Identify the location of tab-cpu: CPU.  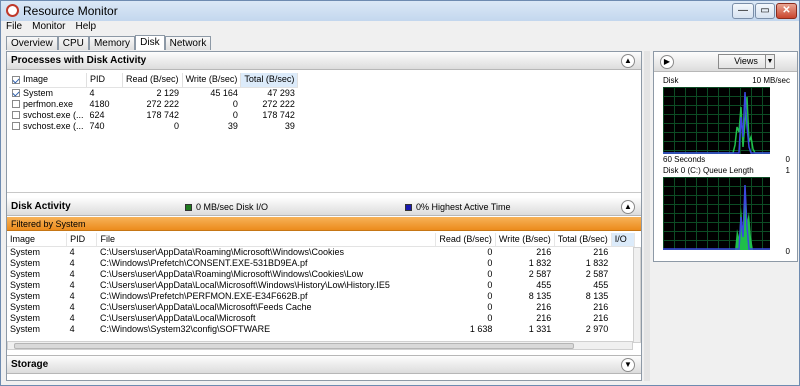
(73, 43).